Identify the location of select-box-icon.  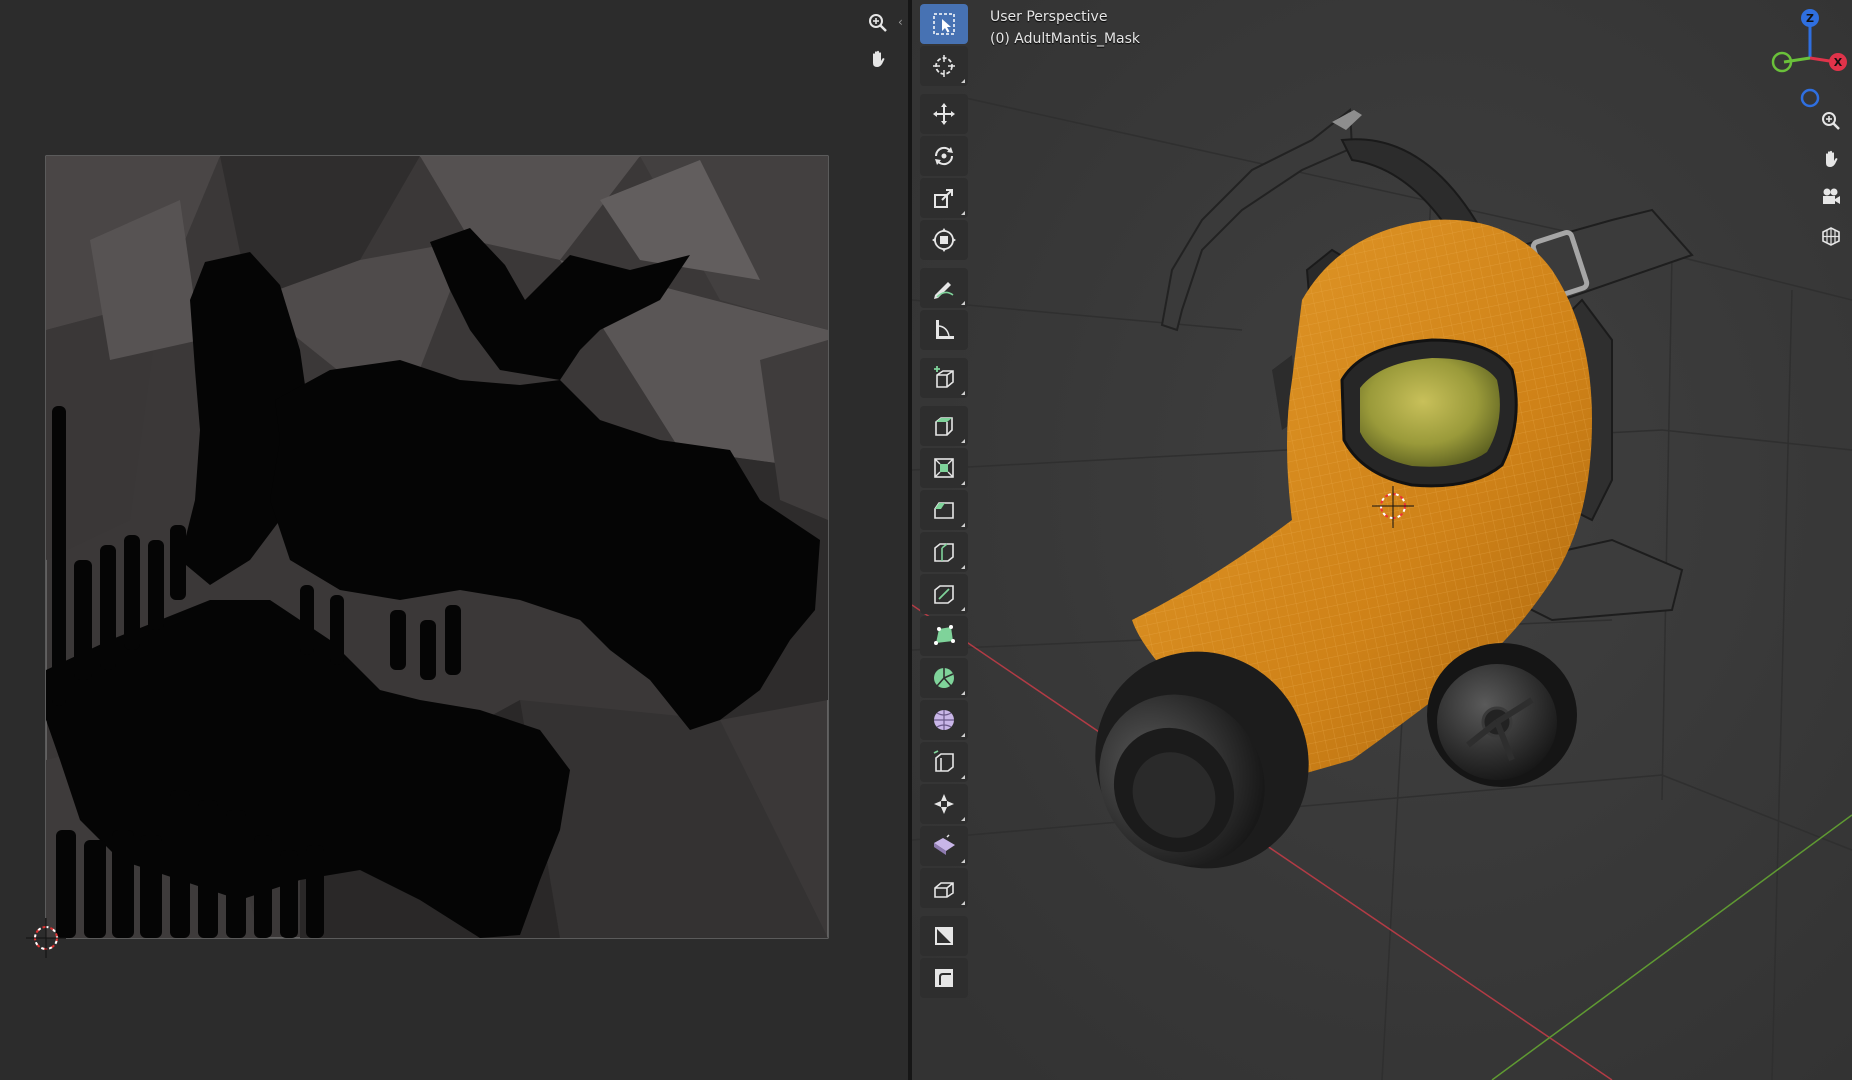
(944, 24).